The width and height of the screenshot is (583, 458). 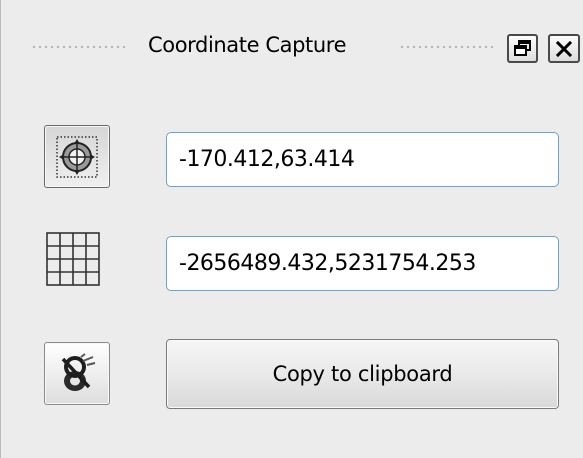 I want to click on close-icon, so click(x=564, y=48).